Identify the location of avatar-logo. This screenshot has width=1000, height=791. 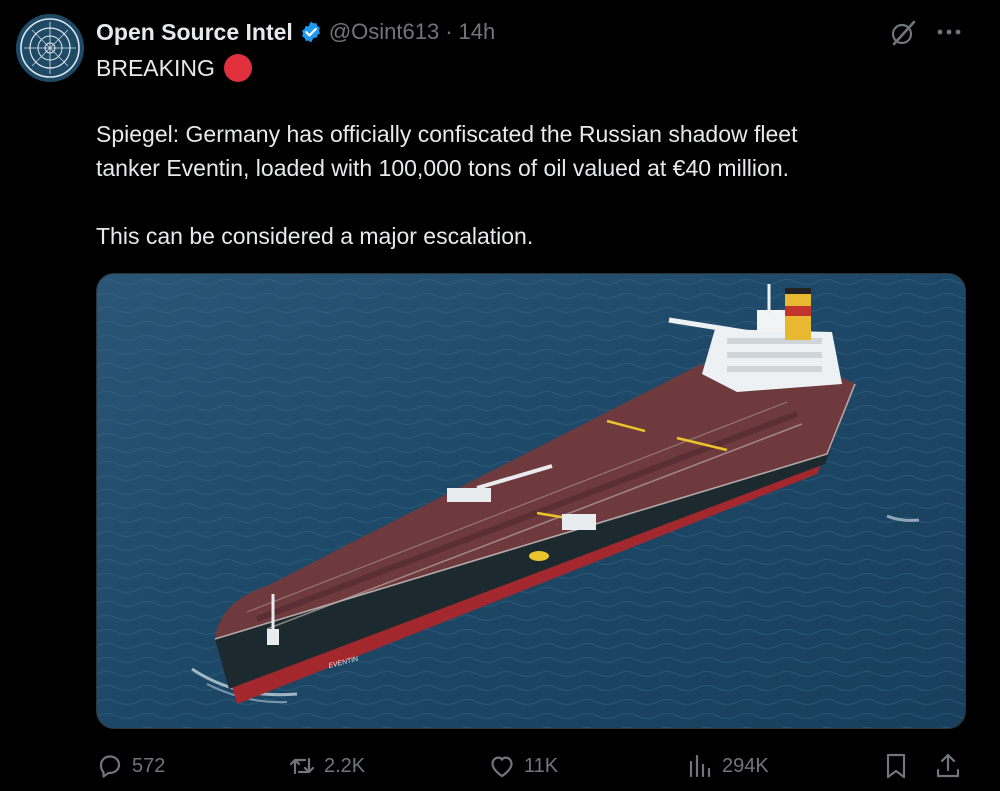
(50, 48).